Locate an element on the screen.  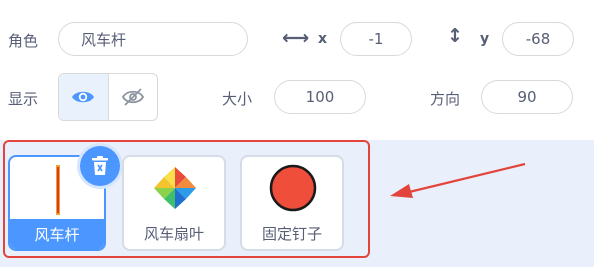
show-button is located at coordinates (84, 97).